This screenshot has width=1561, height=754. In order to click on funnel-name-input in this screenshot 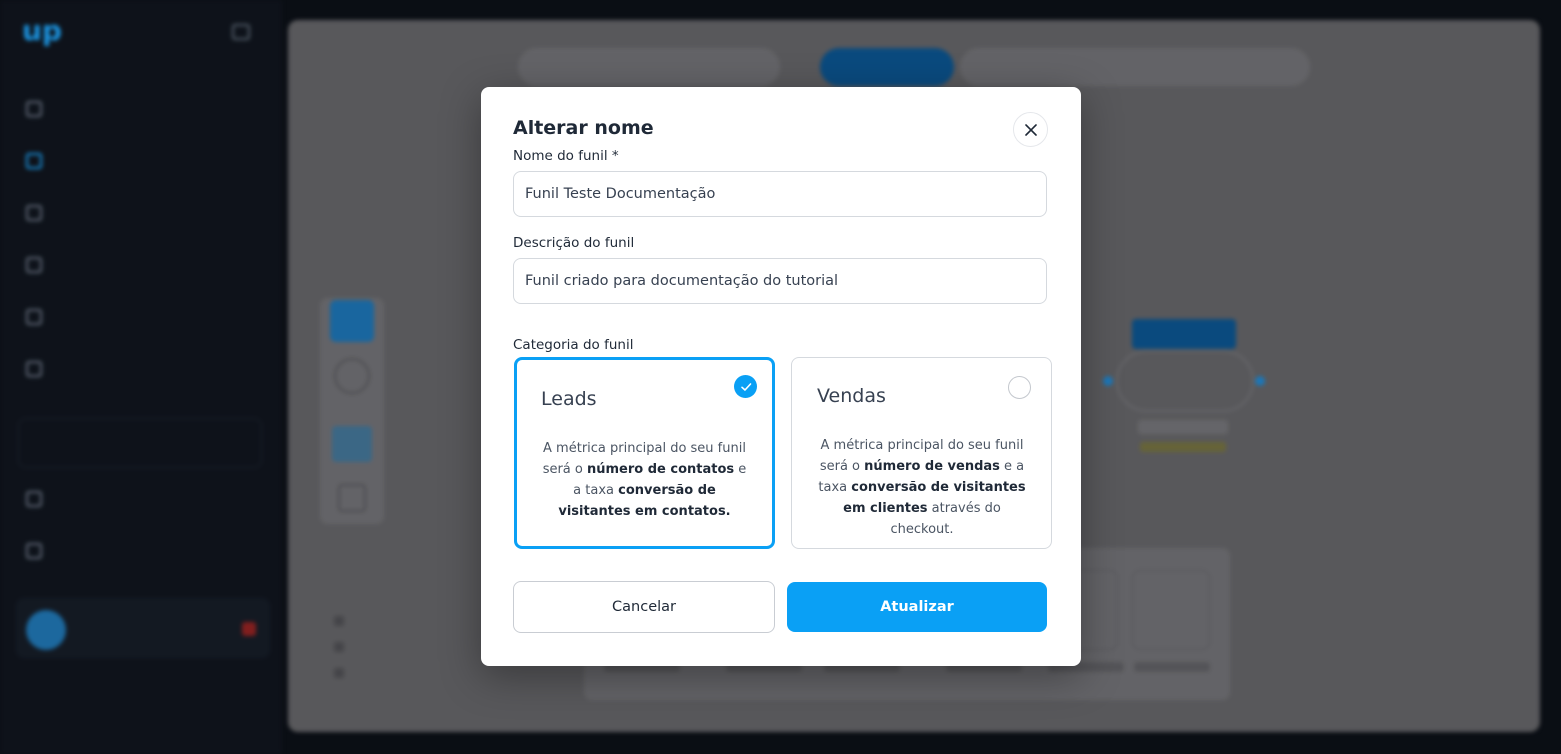, I will do `click(780, 194)`.